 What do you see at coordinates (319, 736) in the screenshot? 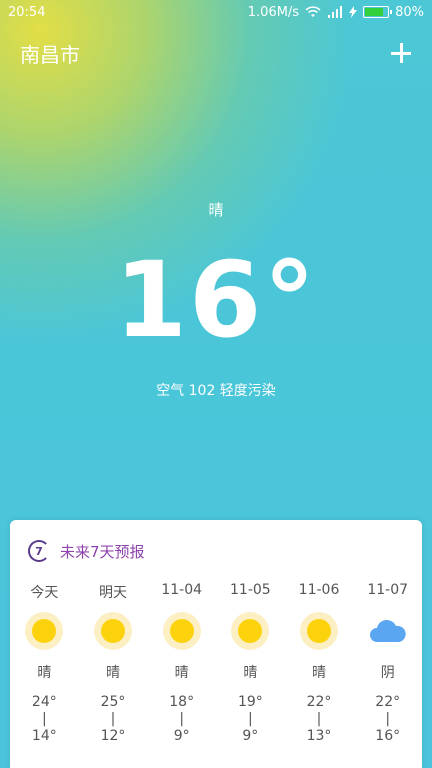
I see `forecast-day-low: 13°` at bounding box center [319, 736].